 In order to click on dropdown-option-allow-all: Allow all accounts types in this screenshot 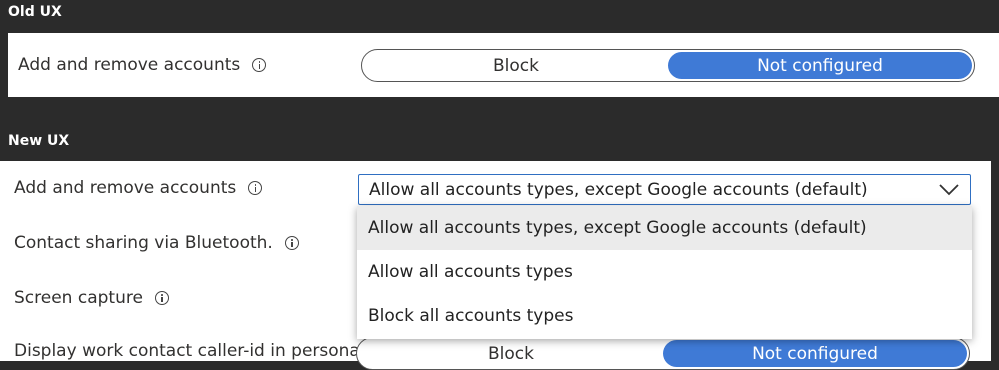, I will do `click(664, 272)`.